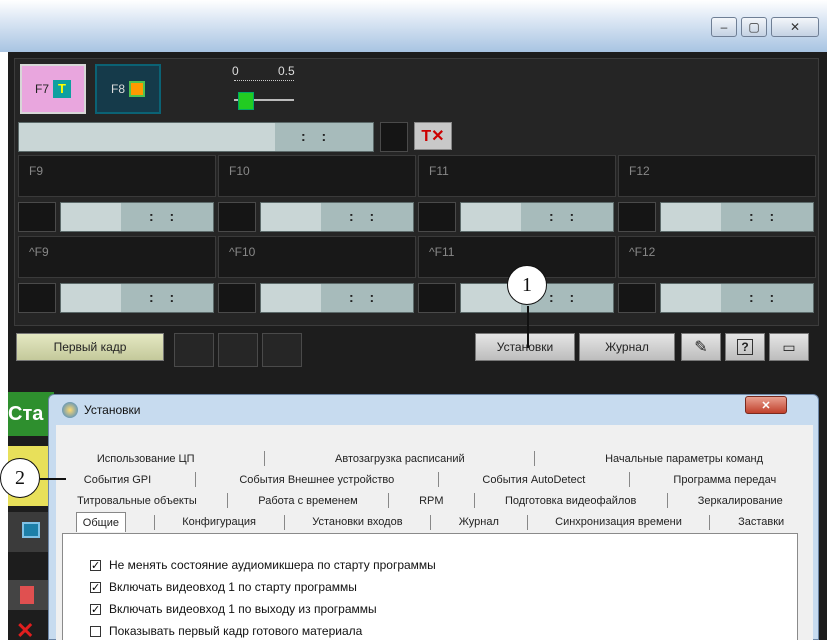 Image resolution: width=827 pixels, height=644 pixels. I want to click on tab-external-device-events: События Внешнее устройство, so click(316, 479).